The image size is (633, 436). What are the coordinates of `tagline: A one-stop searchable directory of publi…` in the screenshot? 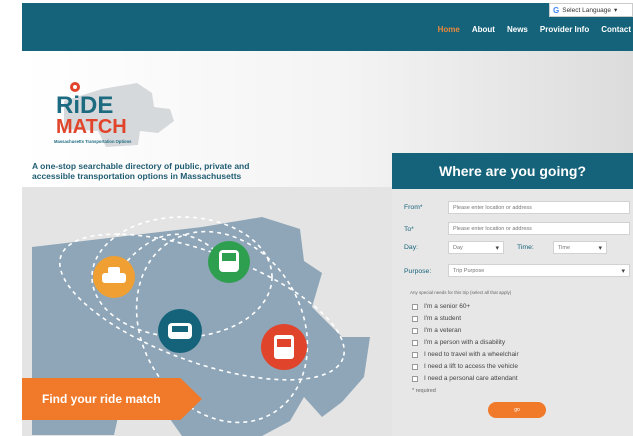 It's located at (141, 171).